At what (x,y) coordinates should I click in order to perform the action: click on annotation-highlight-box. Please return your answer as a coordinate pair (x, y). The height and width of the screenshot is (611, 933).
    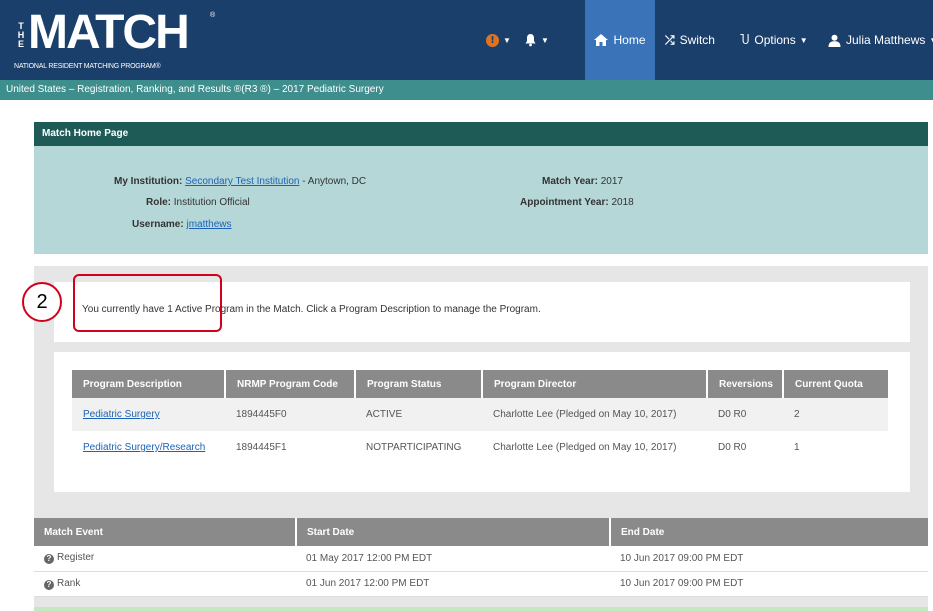
    Looking at the image, I should click on (147, 303).